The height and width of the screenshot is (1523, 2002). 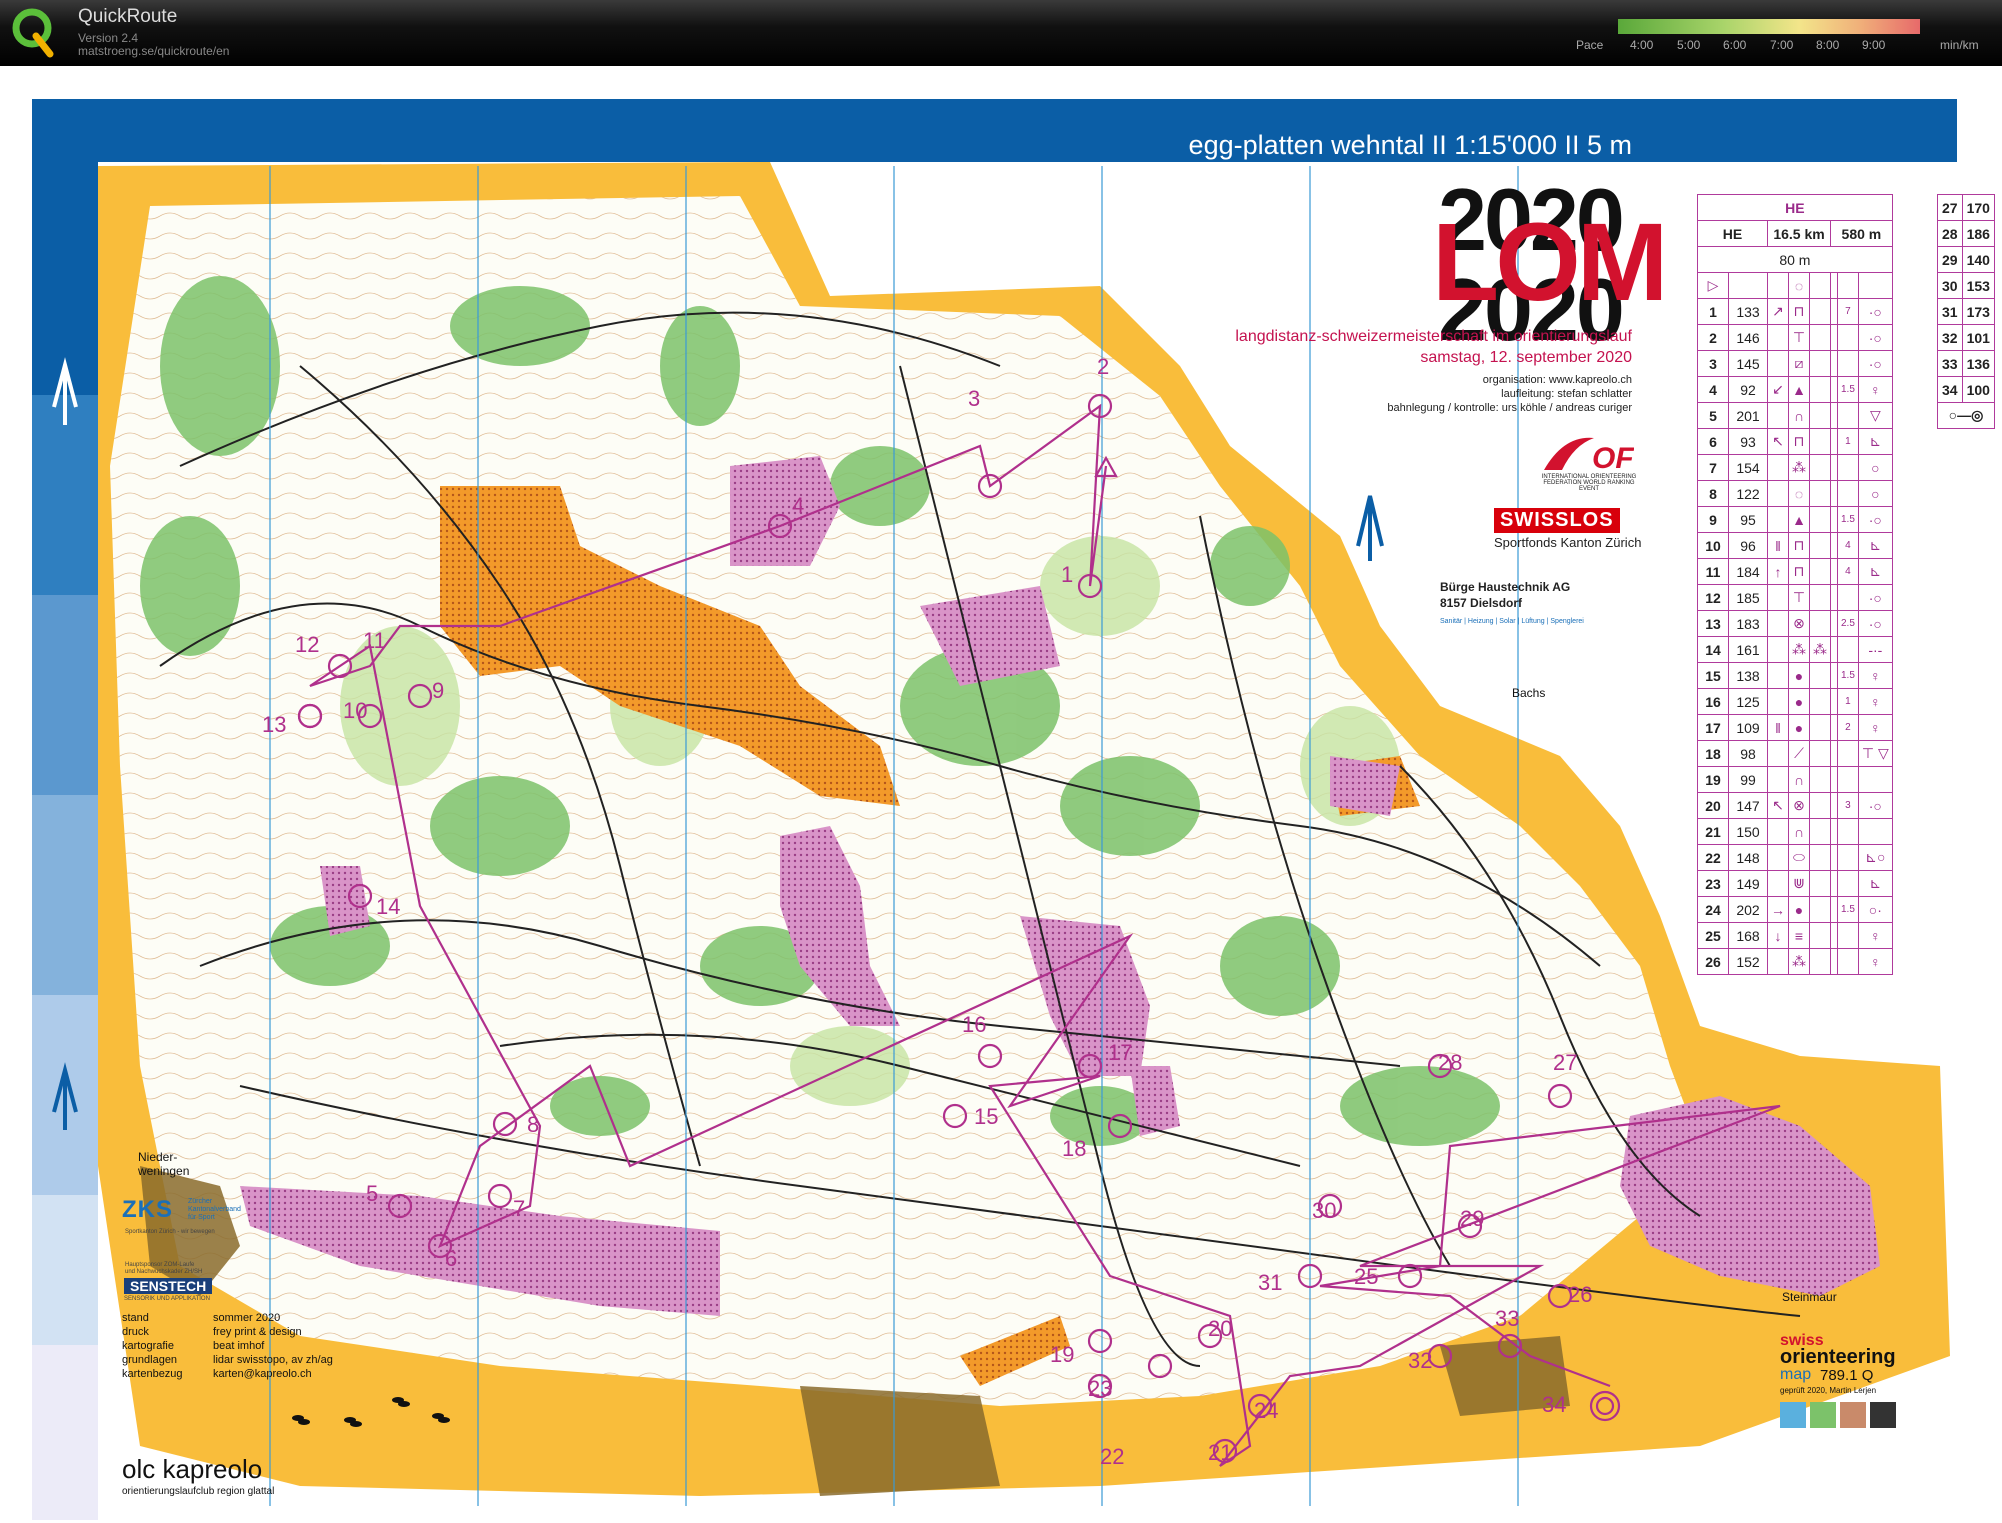 What do you see at coordinates (128, 16) in the screenshot?
I see `app-title: QuickRoute` at bounding box center [128, 16].